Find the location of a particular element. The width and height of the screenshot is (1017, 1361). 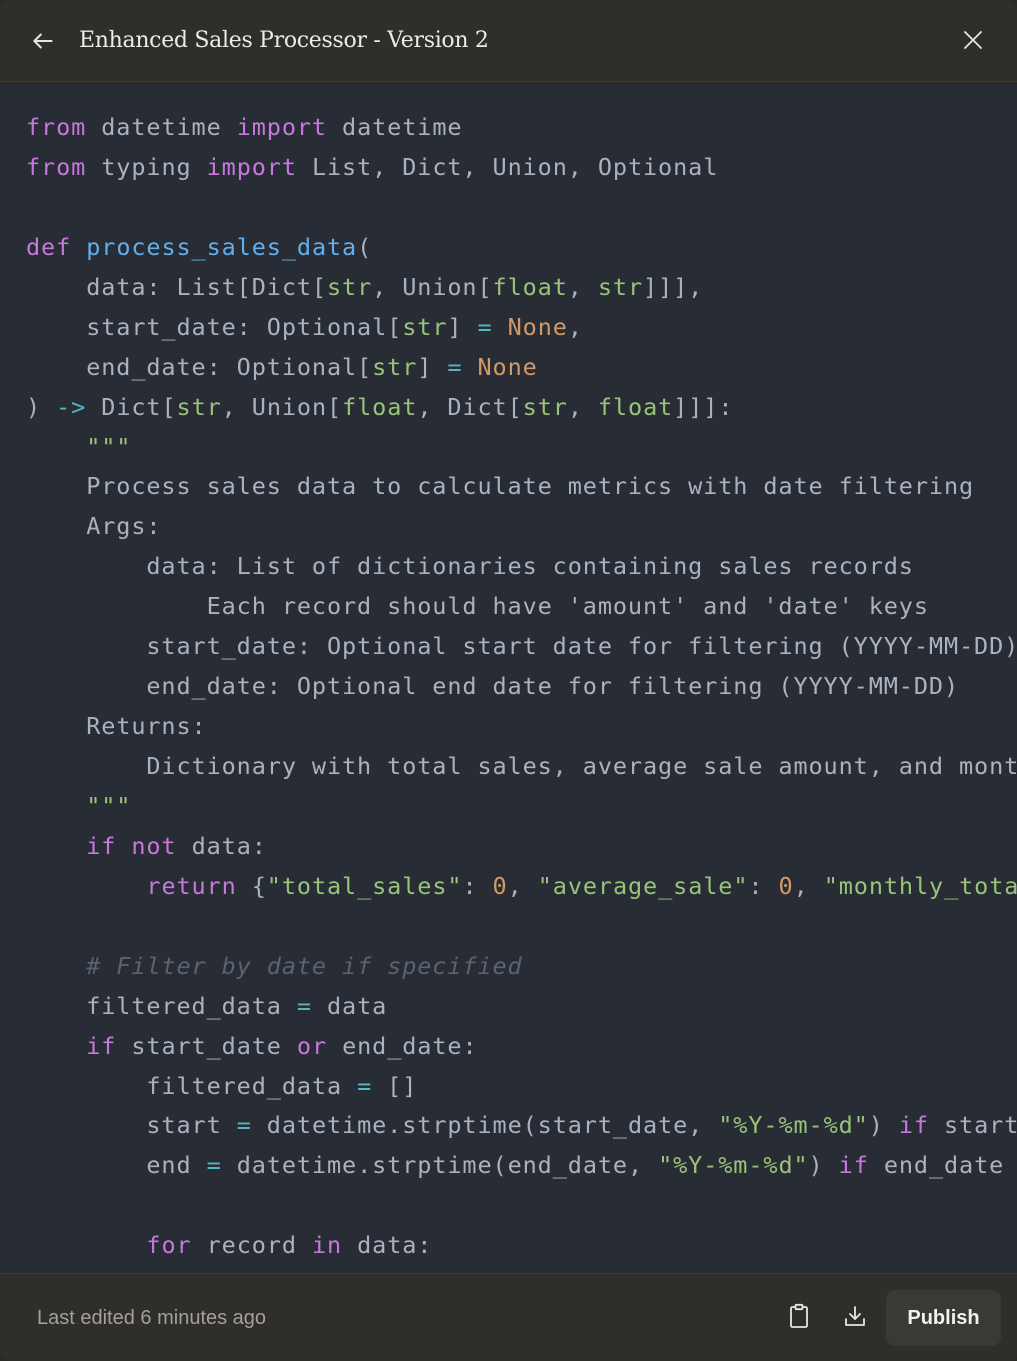

close-icon is located at coordinates (973, 40).